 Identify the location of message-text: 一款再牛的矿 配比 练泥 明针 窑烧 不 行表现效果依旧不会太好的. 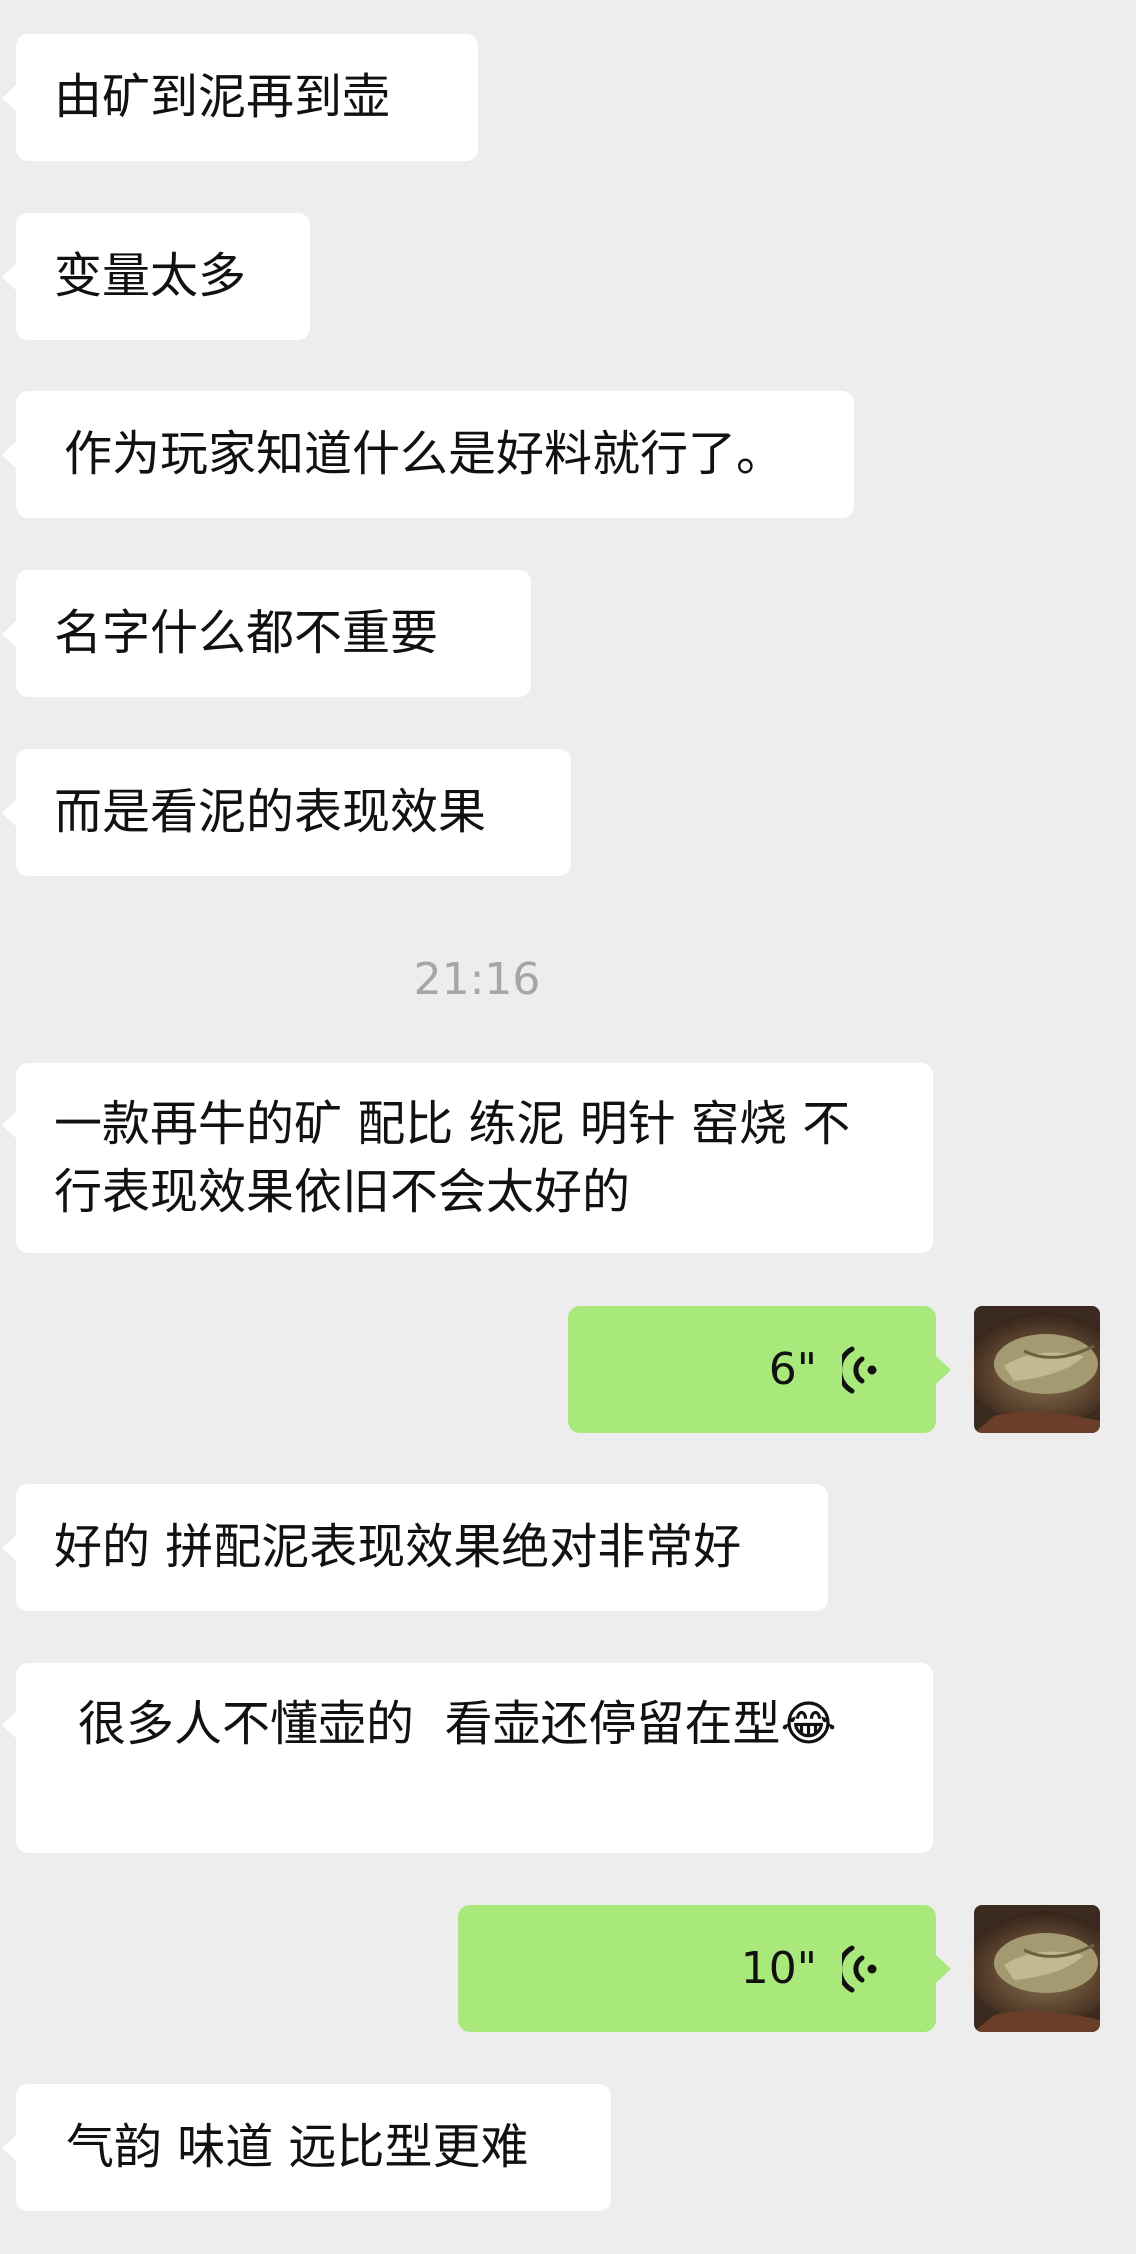
(452, 1158).